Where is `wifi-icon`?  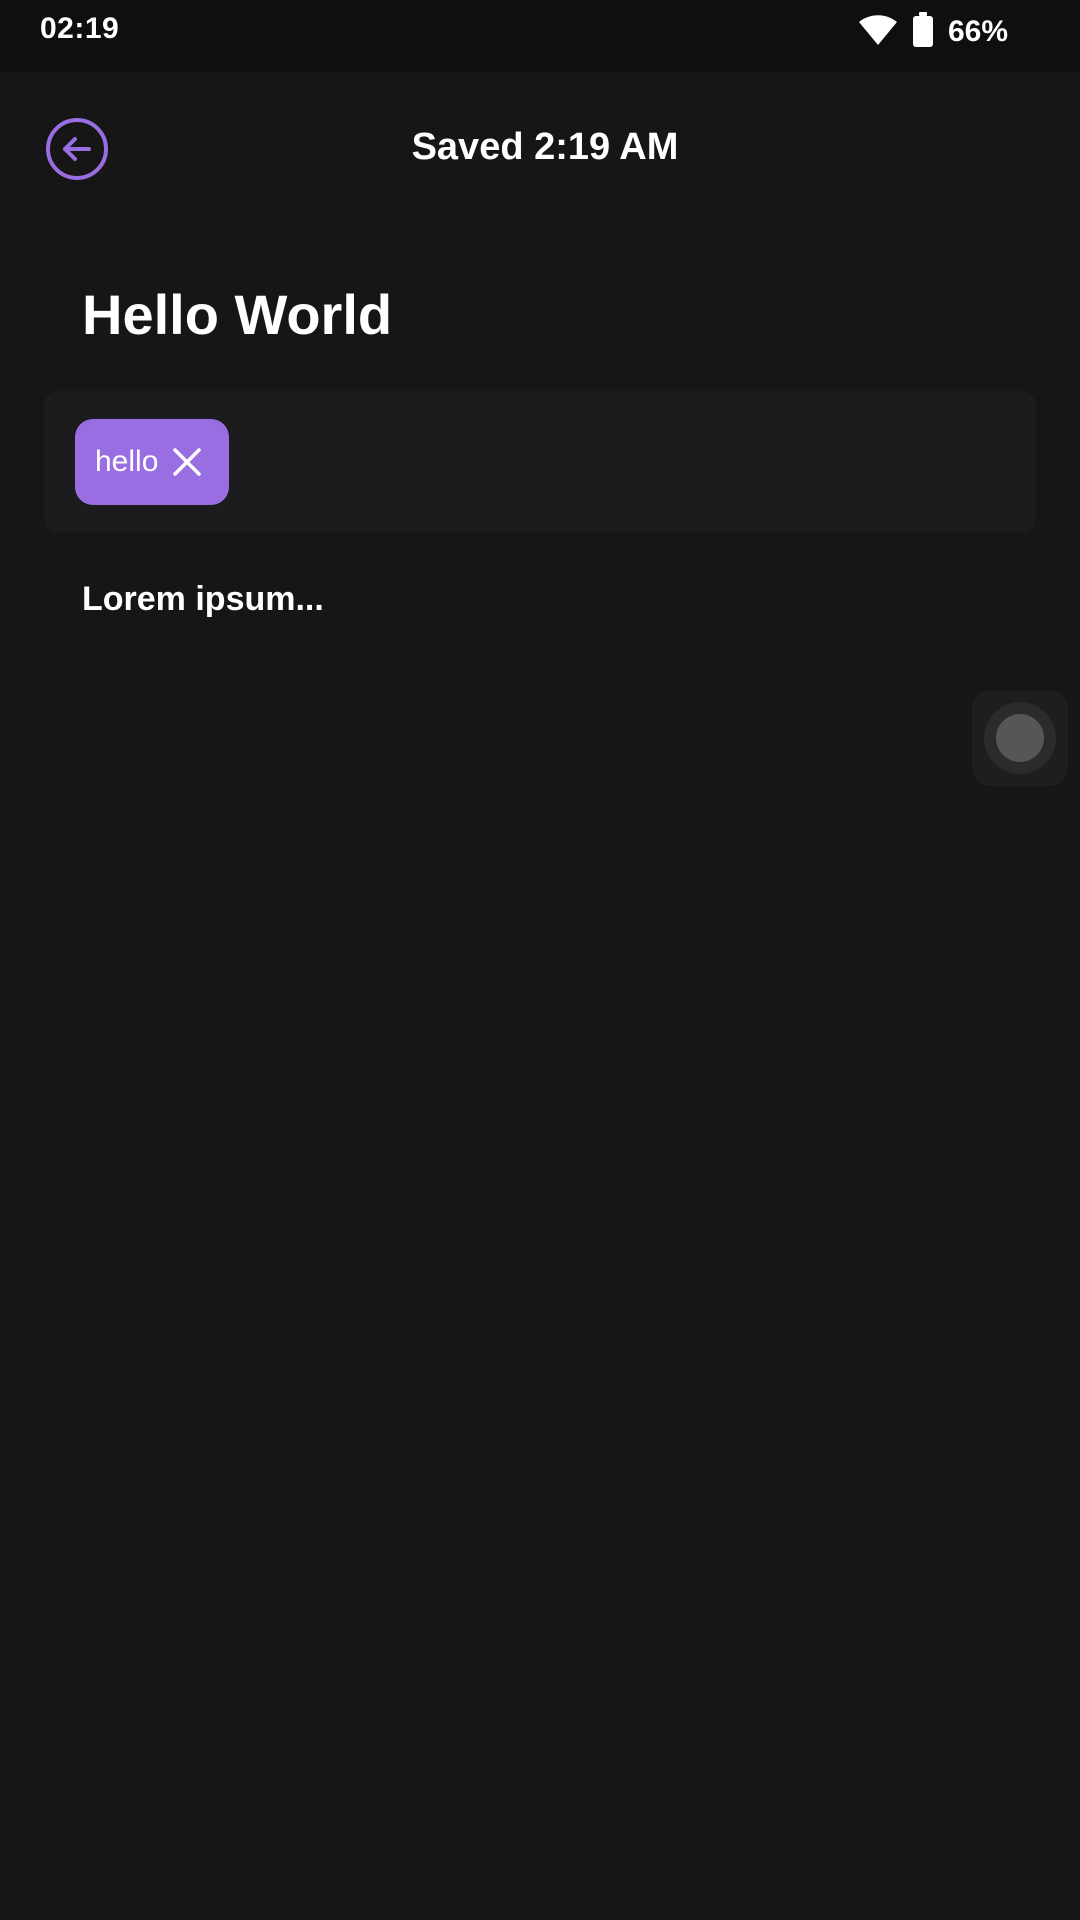
wifi-icon is located at coordinates (878, 32).